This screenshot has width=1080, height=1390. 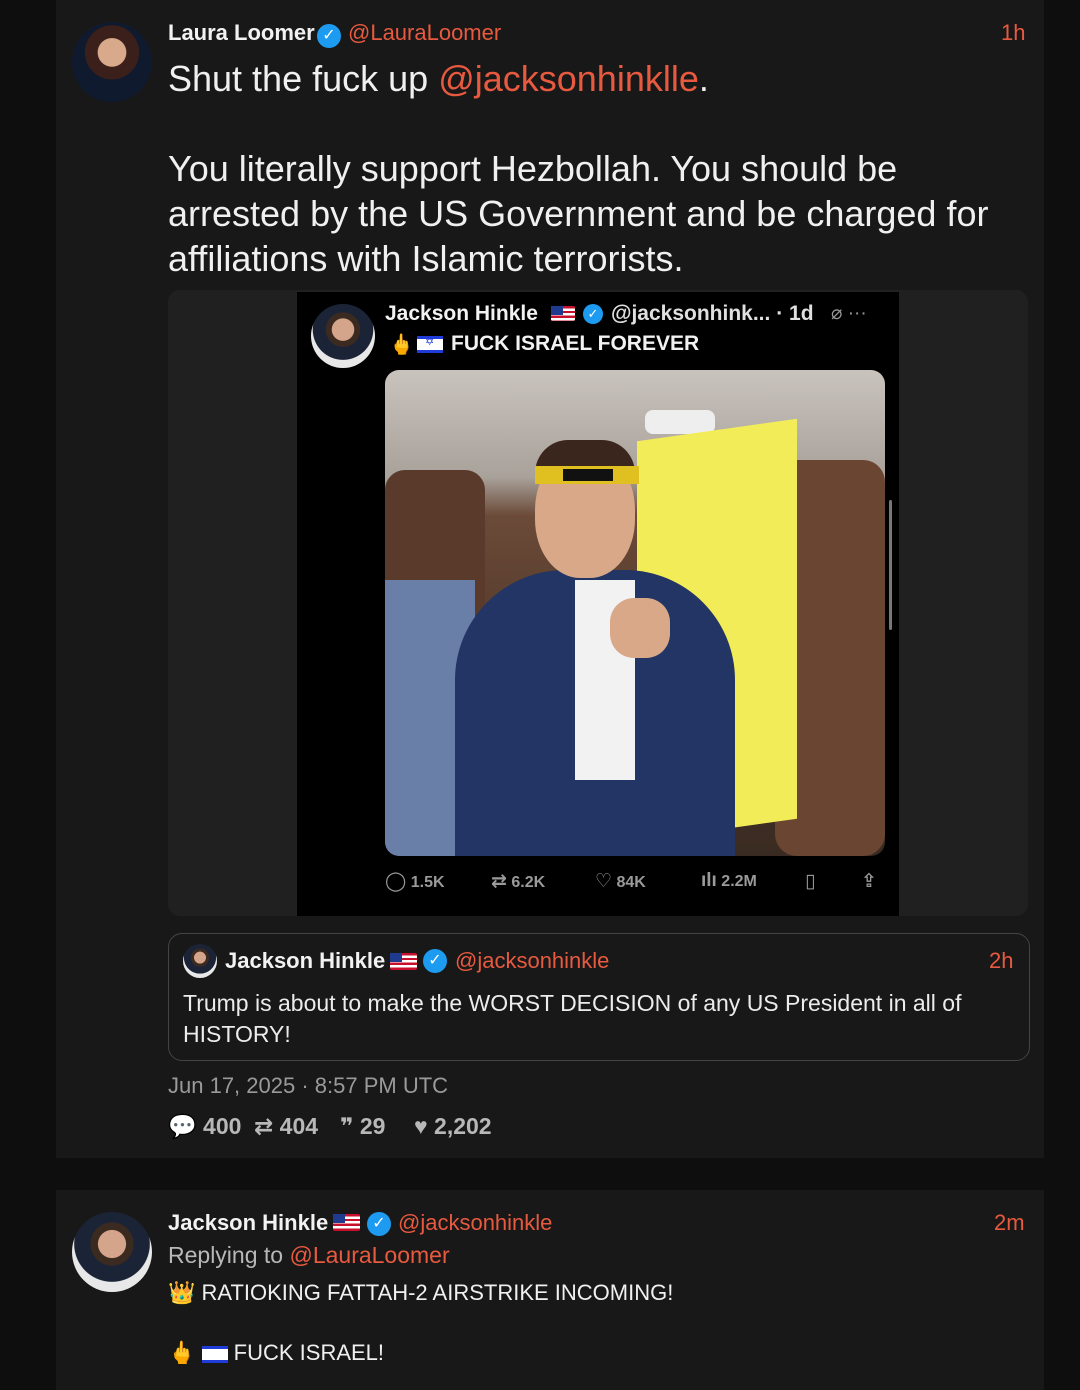 What do you see at coordinates (453, 1126) in the screenshot?
I see `like-stat: ♥ 2,202` at bounding box center [453, 1126].